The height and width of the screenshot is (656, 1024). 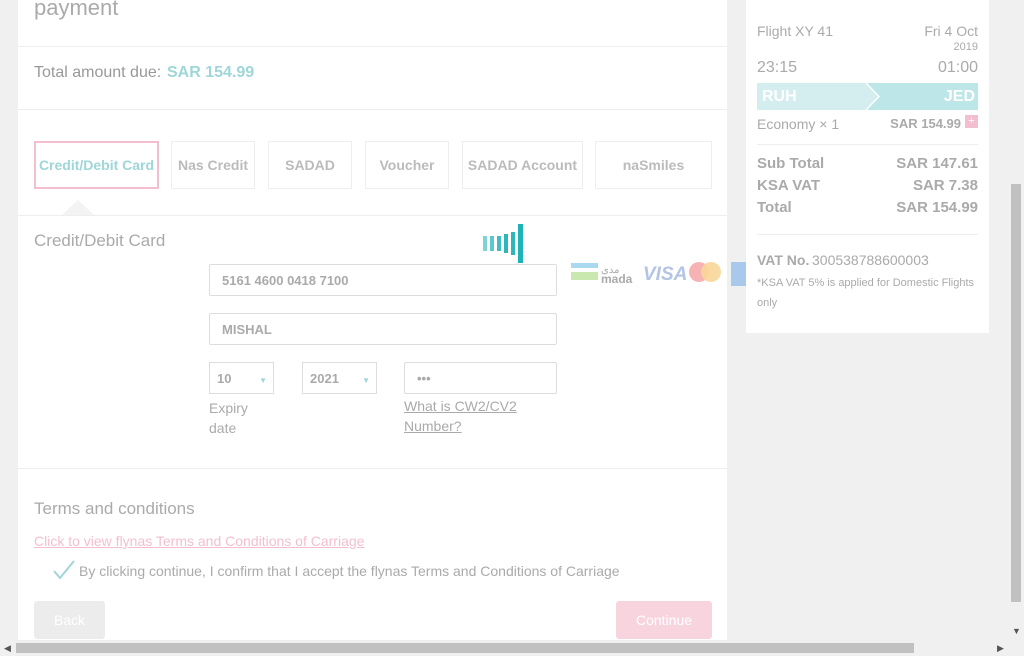 What do you see at coordinates (653, 165) in the screenshot?
I see `tab-nasmiles: naSmiles` at bounding box center [653, 165].